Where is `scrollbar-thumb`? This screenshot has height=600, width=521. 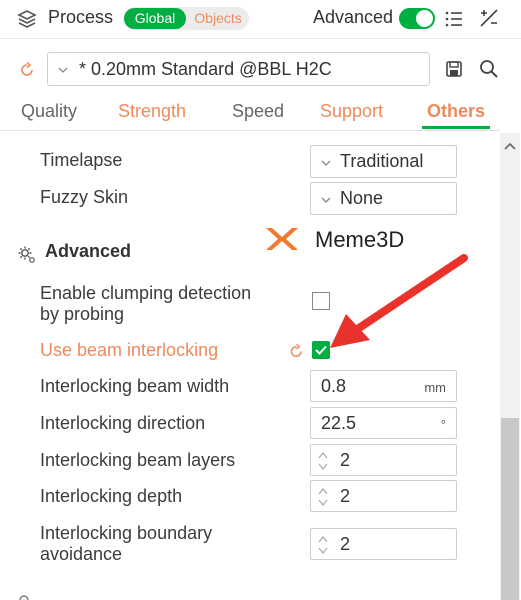 scrollbar-thumb is located at coordinates (510, 509).